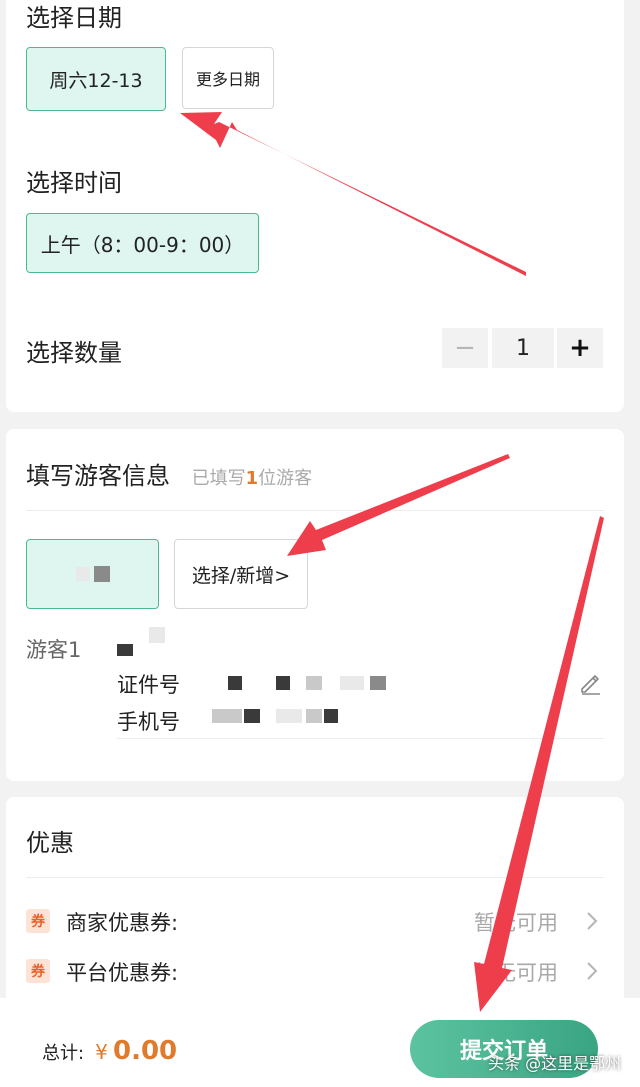 Image resolution: width=640 pixels, height=1087 pixels. What do you see at coordinates (315, 877) in the screenshot?
I see `discount-divider` at bounding box center [315, 877].